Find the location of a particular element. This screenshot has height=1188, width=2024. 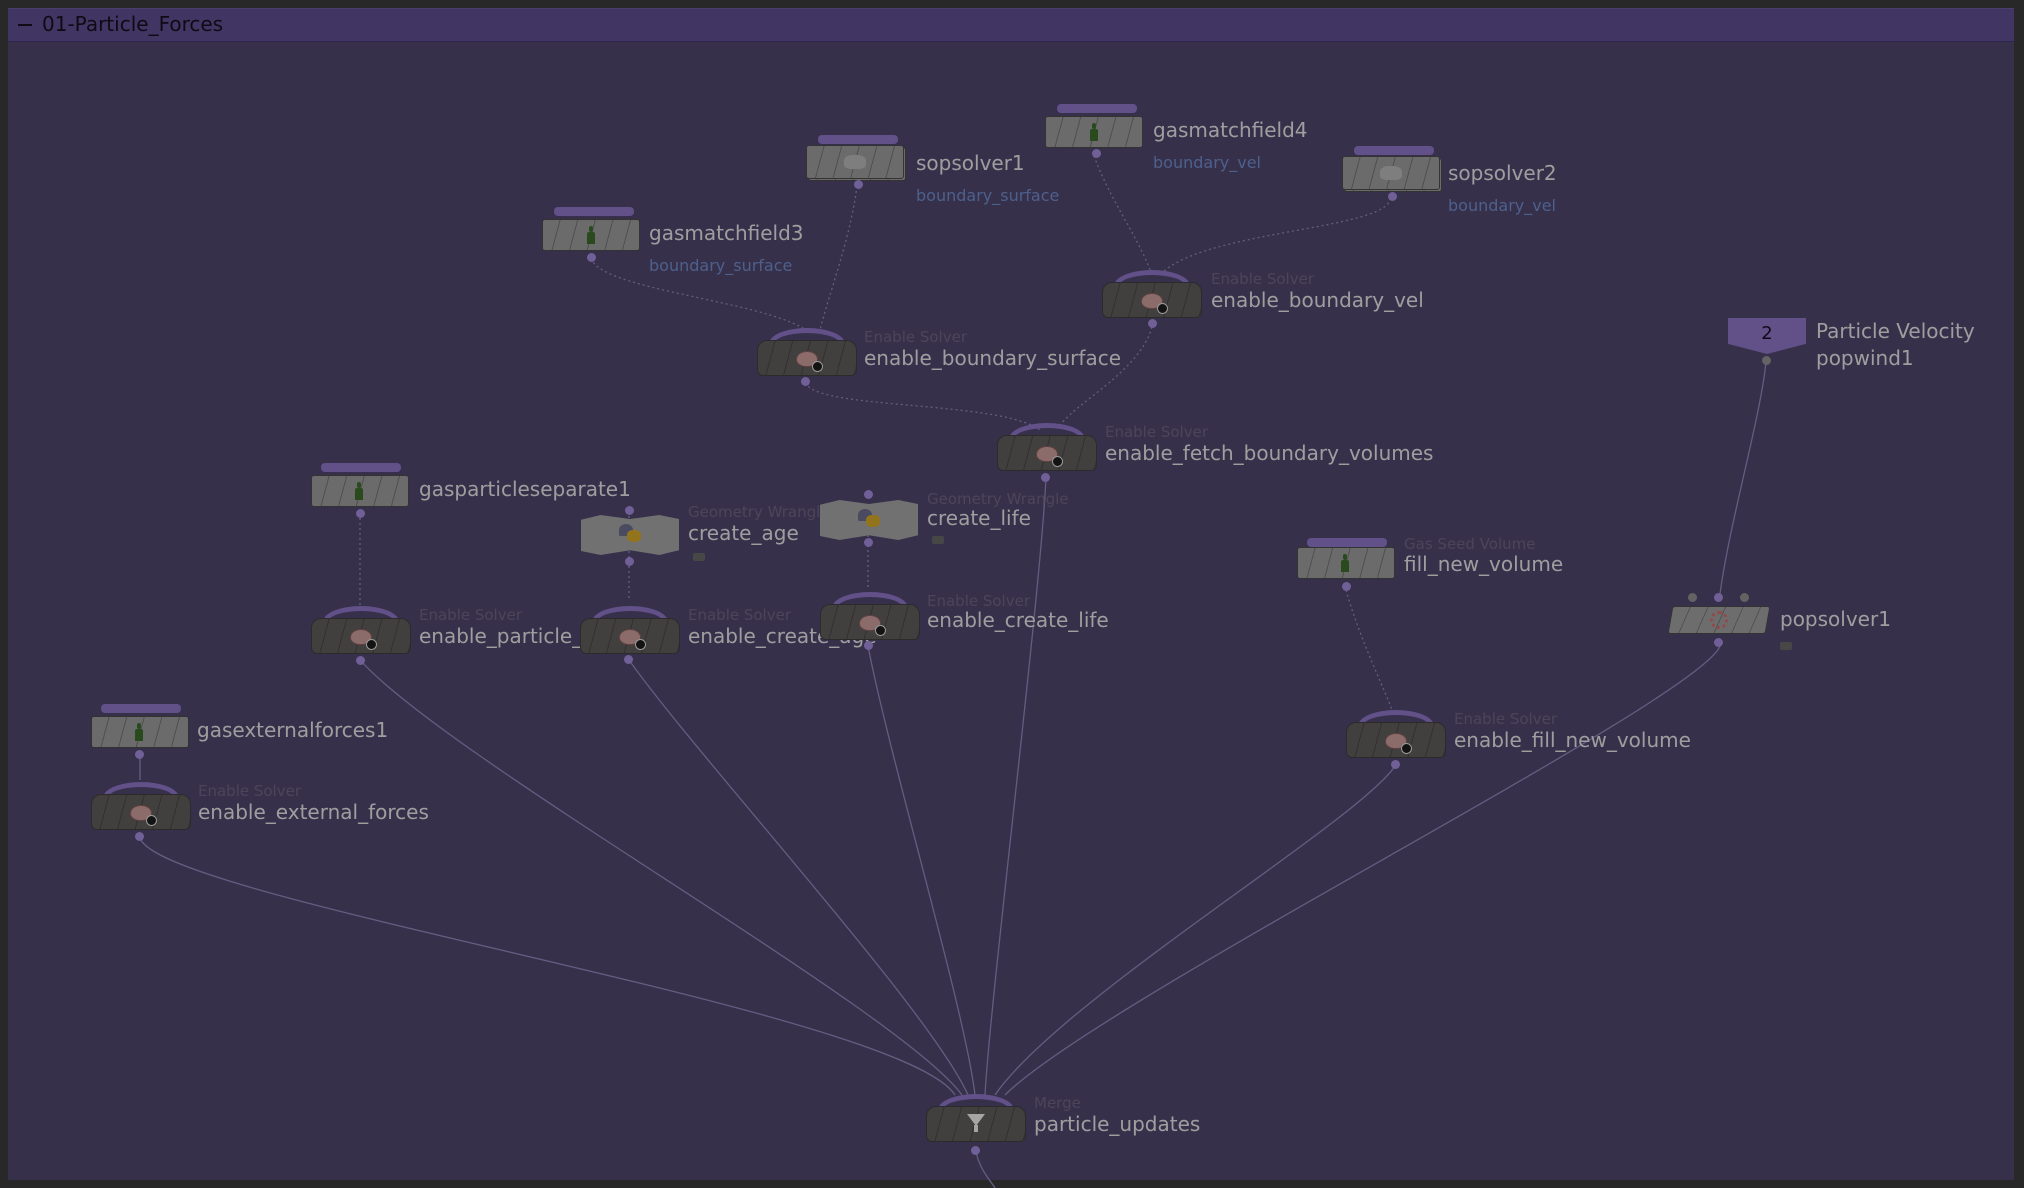

node-name: particle_updates is located at coordinates (1117, 1124).